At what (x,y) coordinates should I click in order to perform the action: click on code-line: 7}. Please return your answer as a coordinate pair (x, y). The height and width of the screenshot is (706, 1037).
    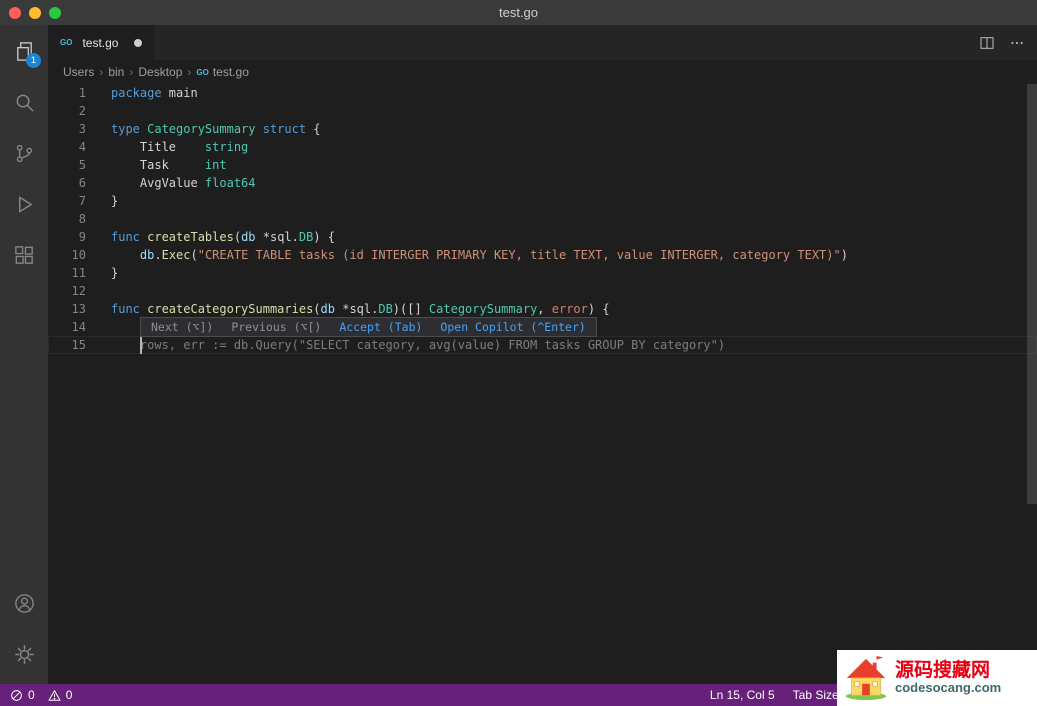
    Looking at the image, I should click on (542, 201).